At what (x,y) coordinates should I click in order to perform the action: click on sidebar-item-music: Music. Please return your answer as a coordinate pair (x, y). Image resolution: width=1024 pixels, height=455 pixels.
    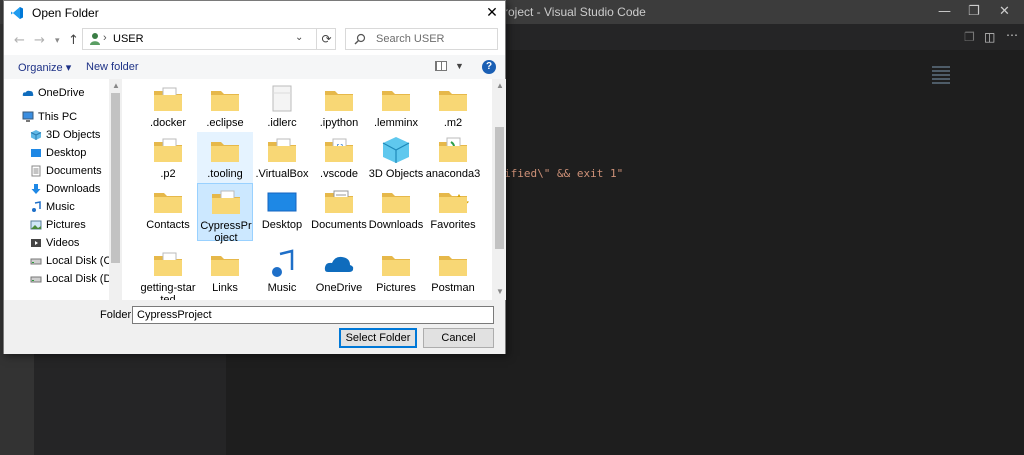
    Looking at the image, I should click on (63, 208).